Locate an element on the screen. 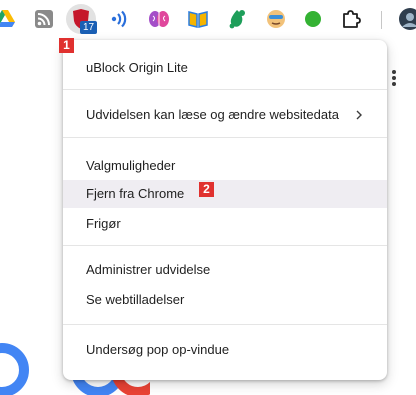  google-drive-icon is located at coordinates (8, 19).